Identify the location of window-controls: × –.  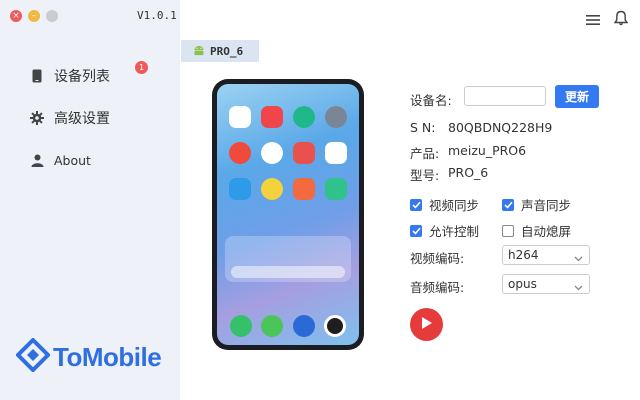
(34, 16).